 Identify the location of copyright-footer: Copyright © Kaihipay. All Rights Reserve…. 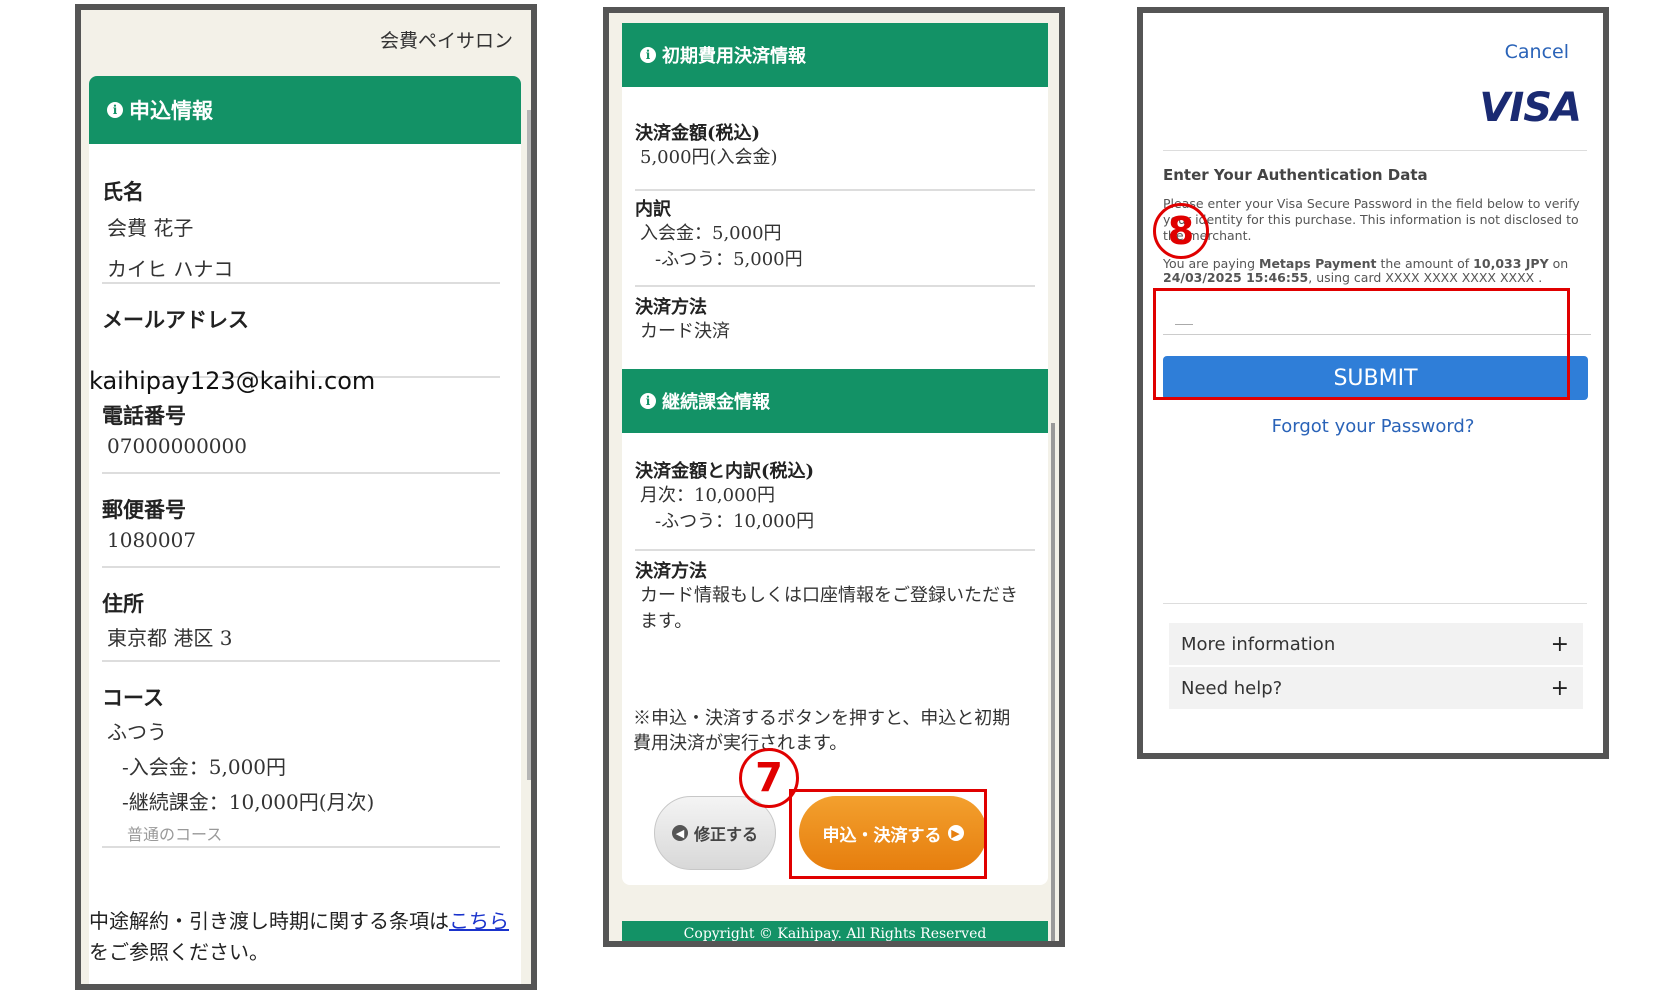
(835, 931).